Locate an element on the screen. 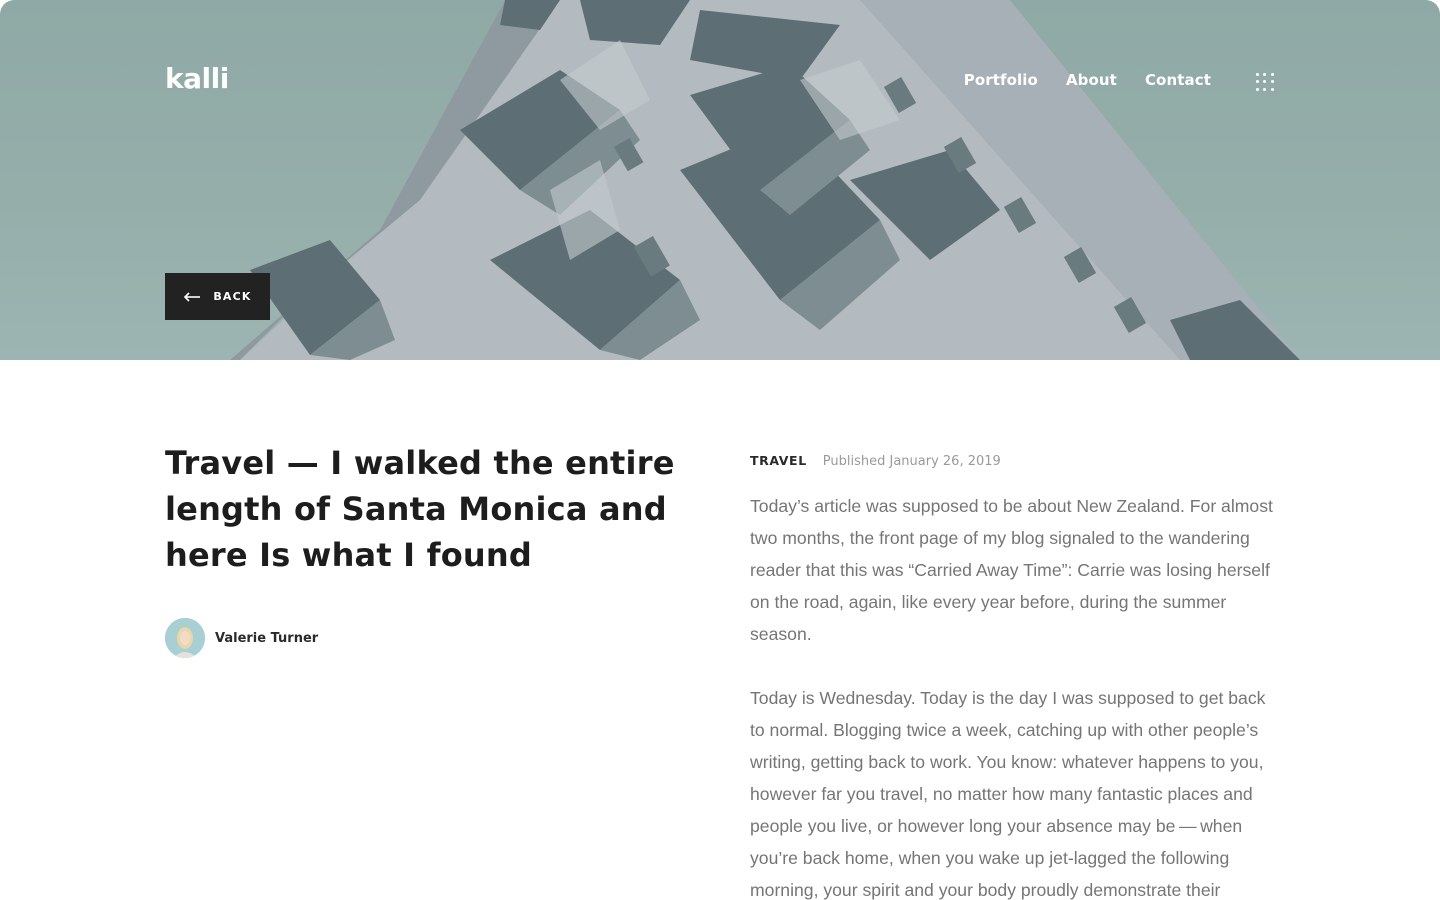  nav-contact-link: Contact is located at coordinates (1178, 80).